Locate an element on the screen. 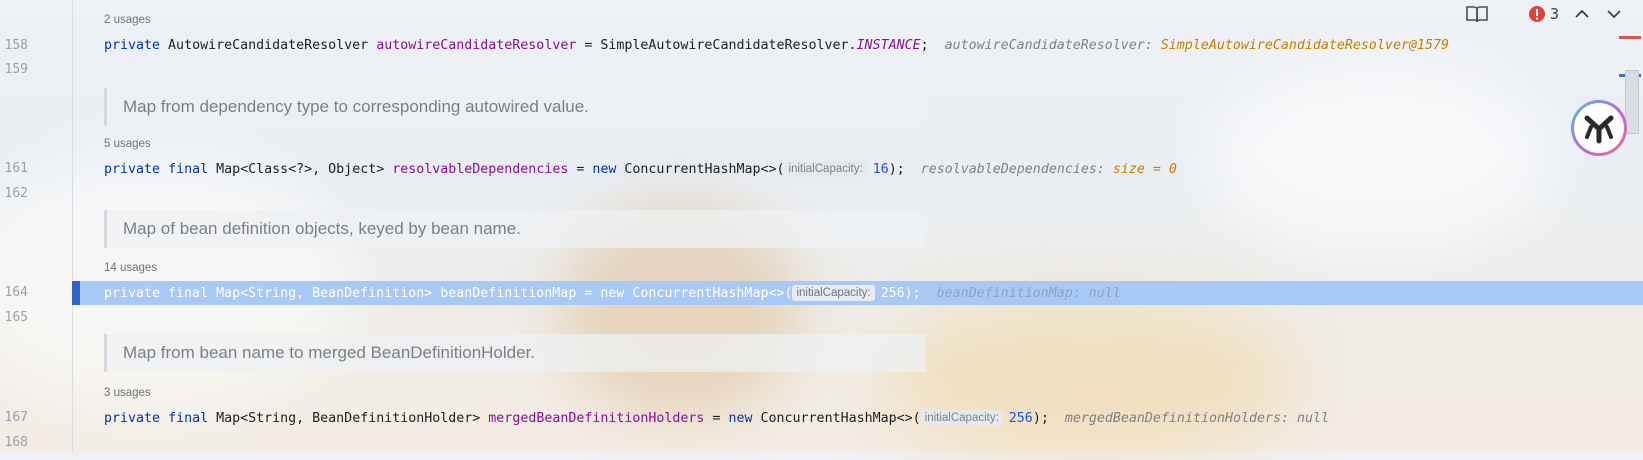 The width and height of the screenshot is (1643, 460). assistant-logo-icon is located at coordinates (1599, 129).